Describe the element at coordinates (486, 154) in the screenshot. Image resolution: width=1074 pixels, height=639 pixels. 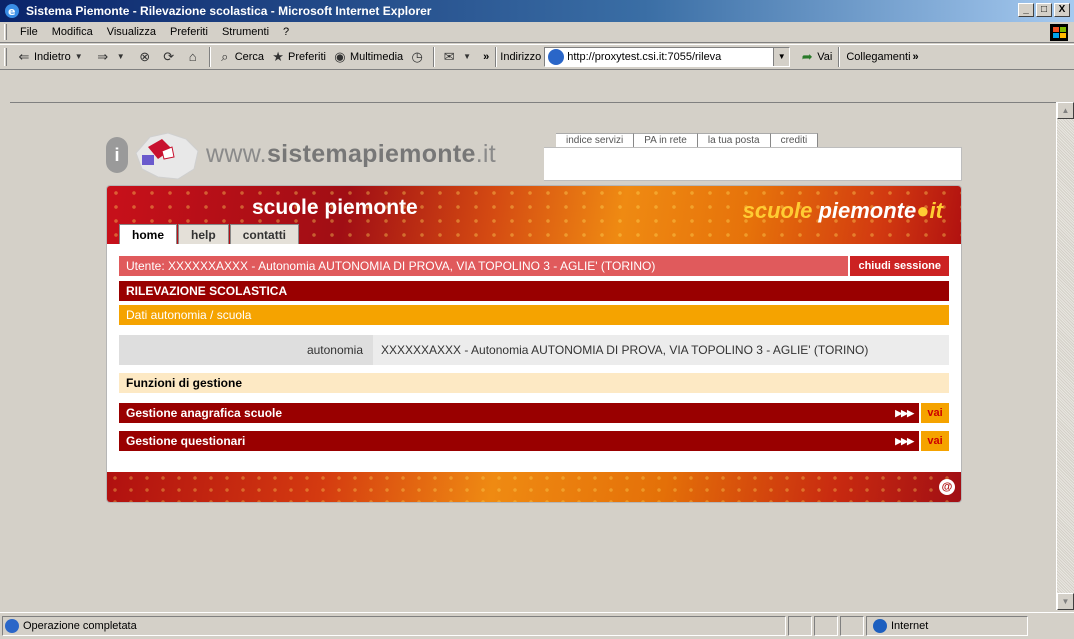
I see `site-suffix: .it` at that location.